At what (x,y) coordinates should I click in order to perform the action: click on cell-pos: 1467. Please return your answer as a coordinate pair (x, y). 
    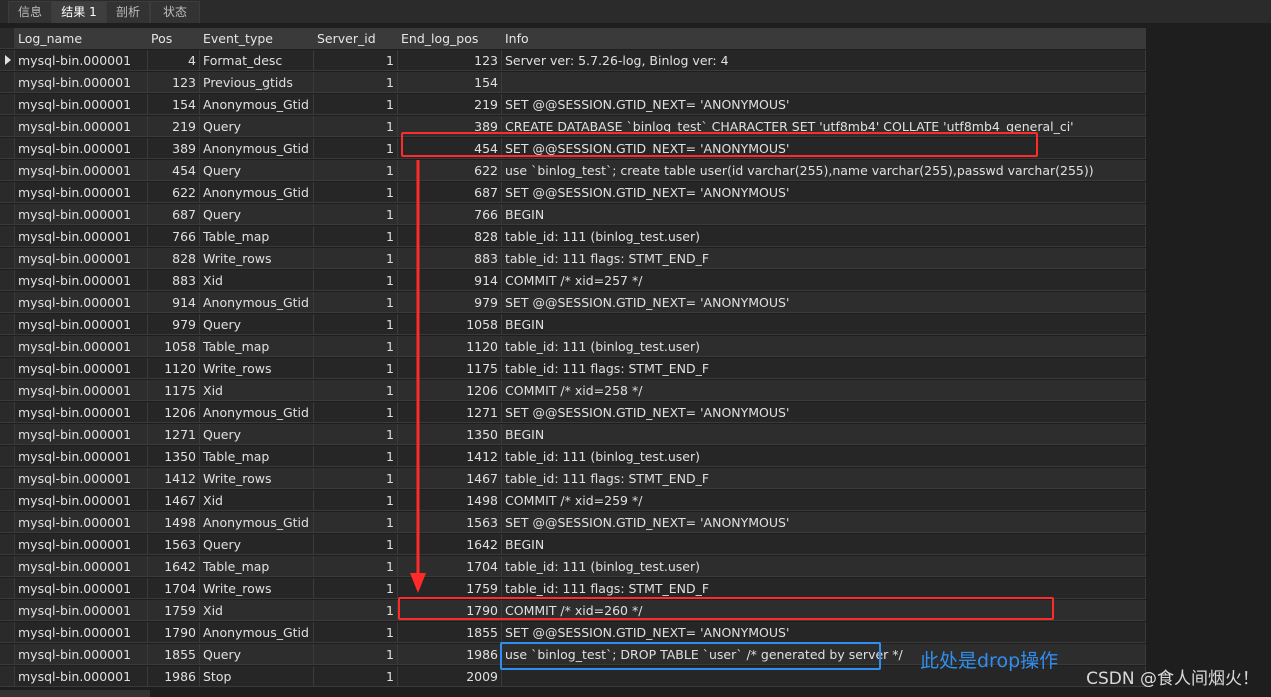
    Looking at the image, I should click on (174, 500).